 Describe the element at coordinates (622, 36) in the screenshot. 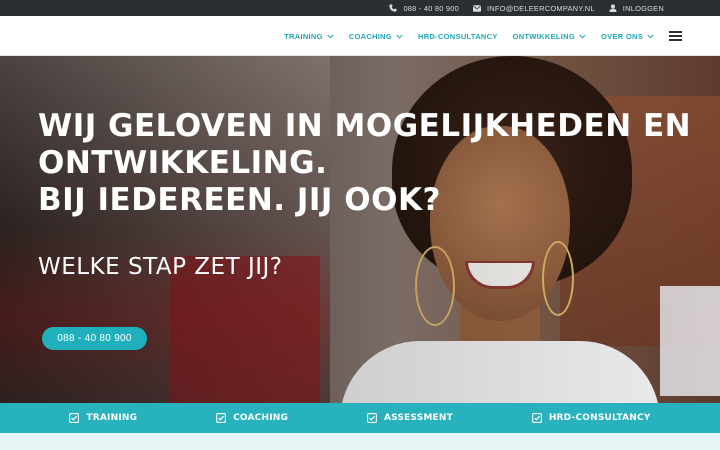

I see `nav-item-label: OVER ONS` at that location.